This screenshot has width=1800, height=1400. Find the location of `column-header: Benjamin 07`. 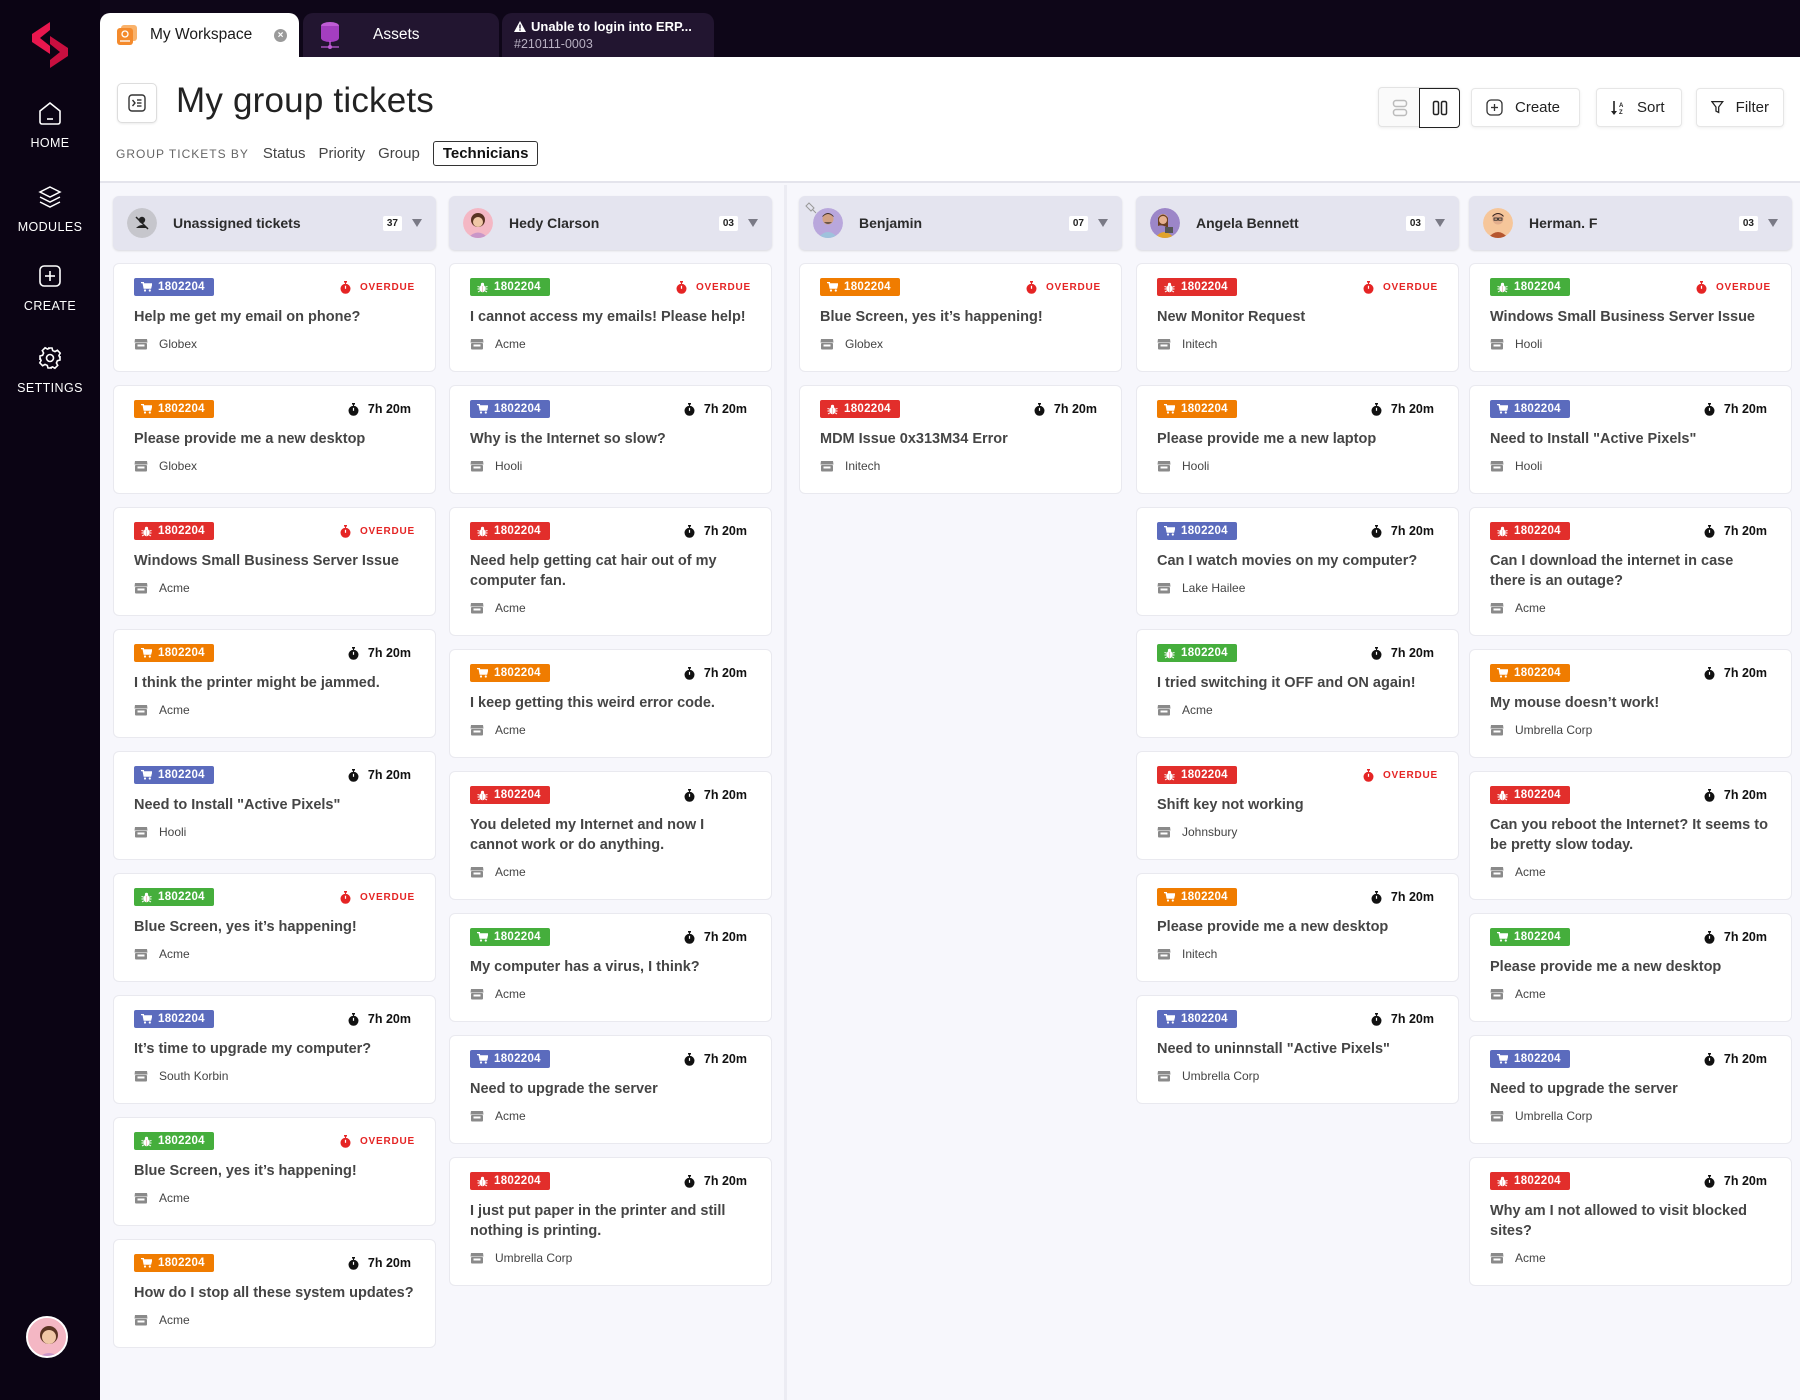

column-header: Benjamin 07 is located at coordinates (960, 223).